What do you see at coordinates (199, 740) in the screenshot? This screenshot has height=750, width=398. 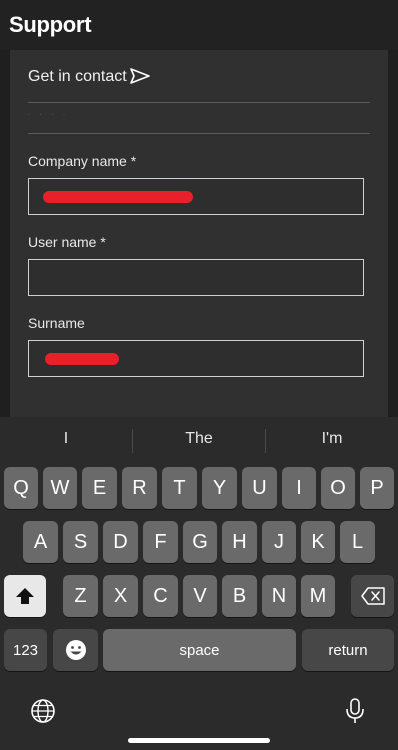 I see `home-indicator` at bounding box center [199, 740].